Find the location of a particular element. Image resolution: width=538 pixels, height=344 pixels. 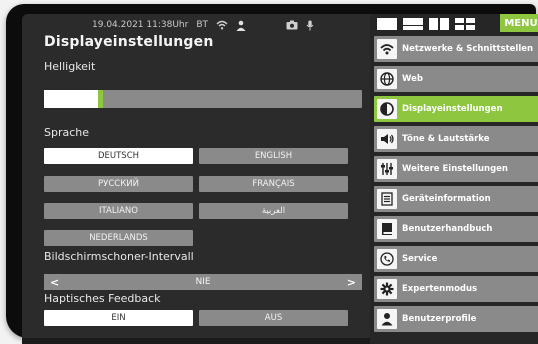

nav-item-label: Geräteinformation is located at coordinates (446, 199).